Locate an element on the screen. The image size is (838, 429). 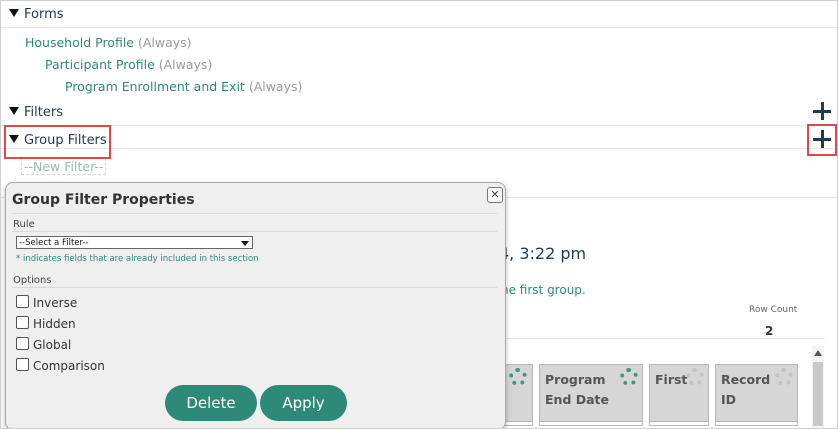
option-hidden: Hidden is located at coordinates (46, 323).